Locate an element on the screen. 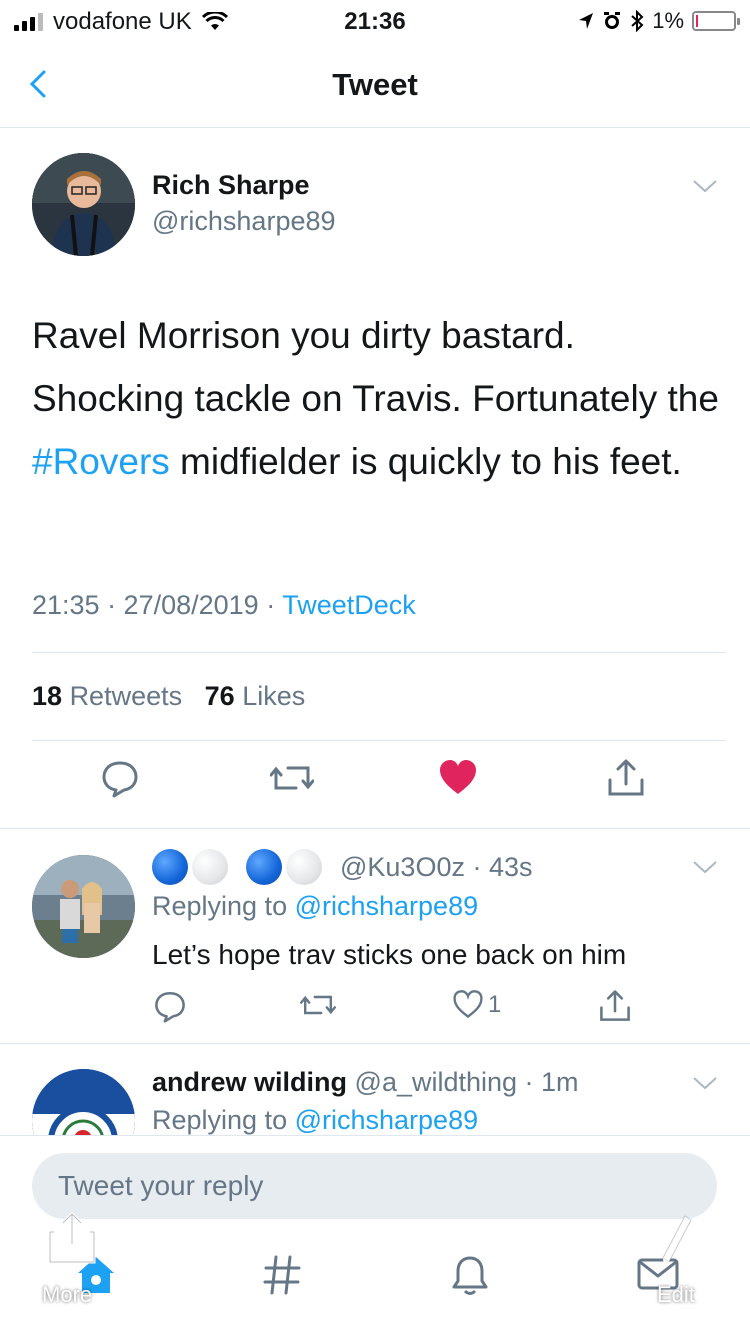 This screenshot has width=750, height=1334. retweets-stat: 18 Retweets is located at coordinates (107, 696).